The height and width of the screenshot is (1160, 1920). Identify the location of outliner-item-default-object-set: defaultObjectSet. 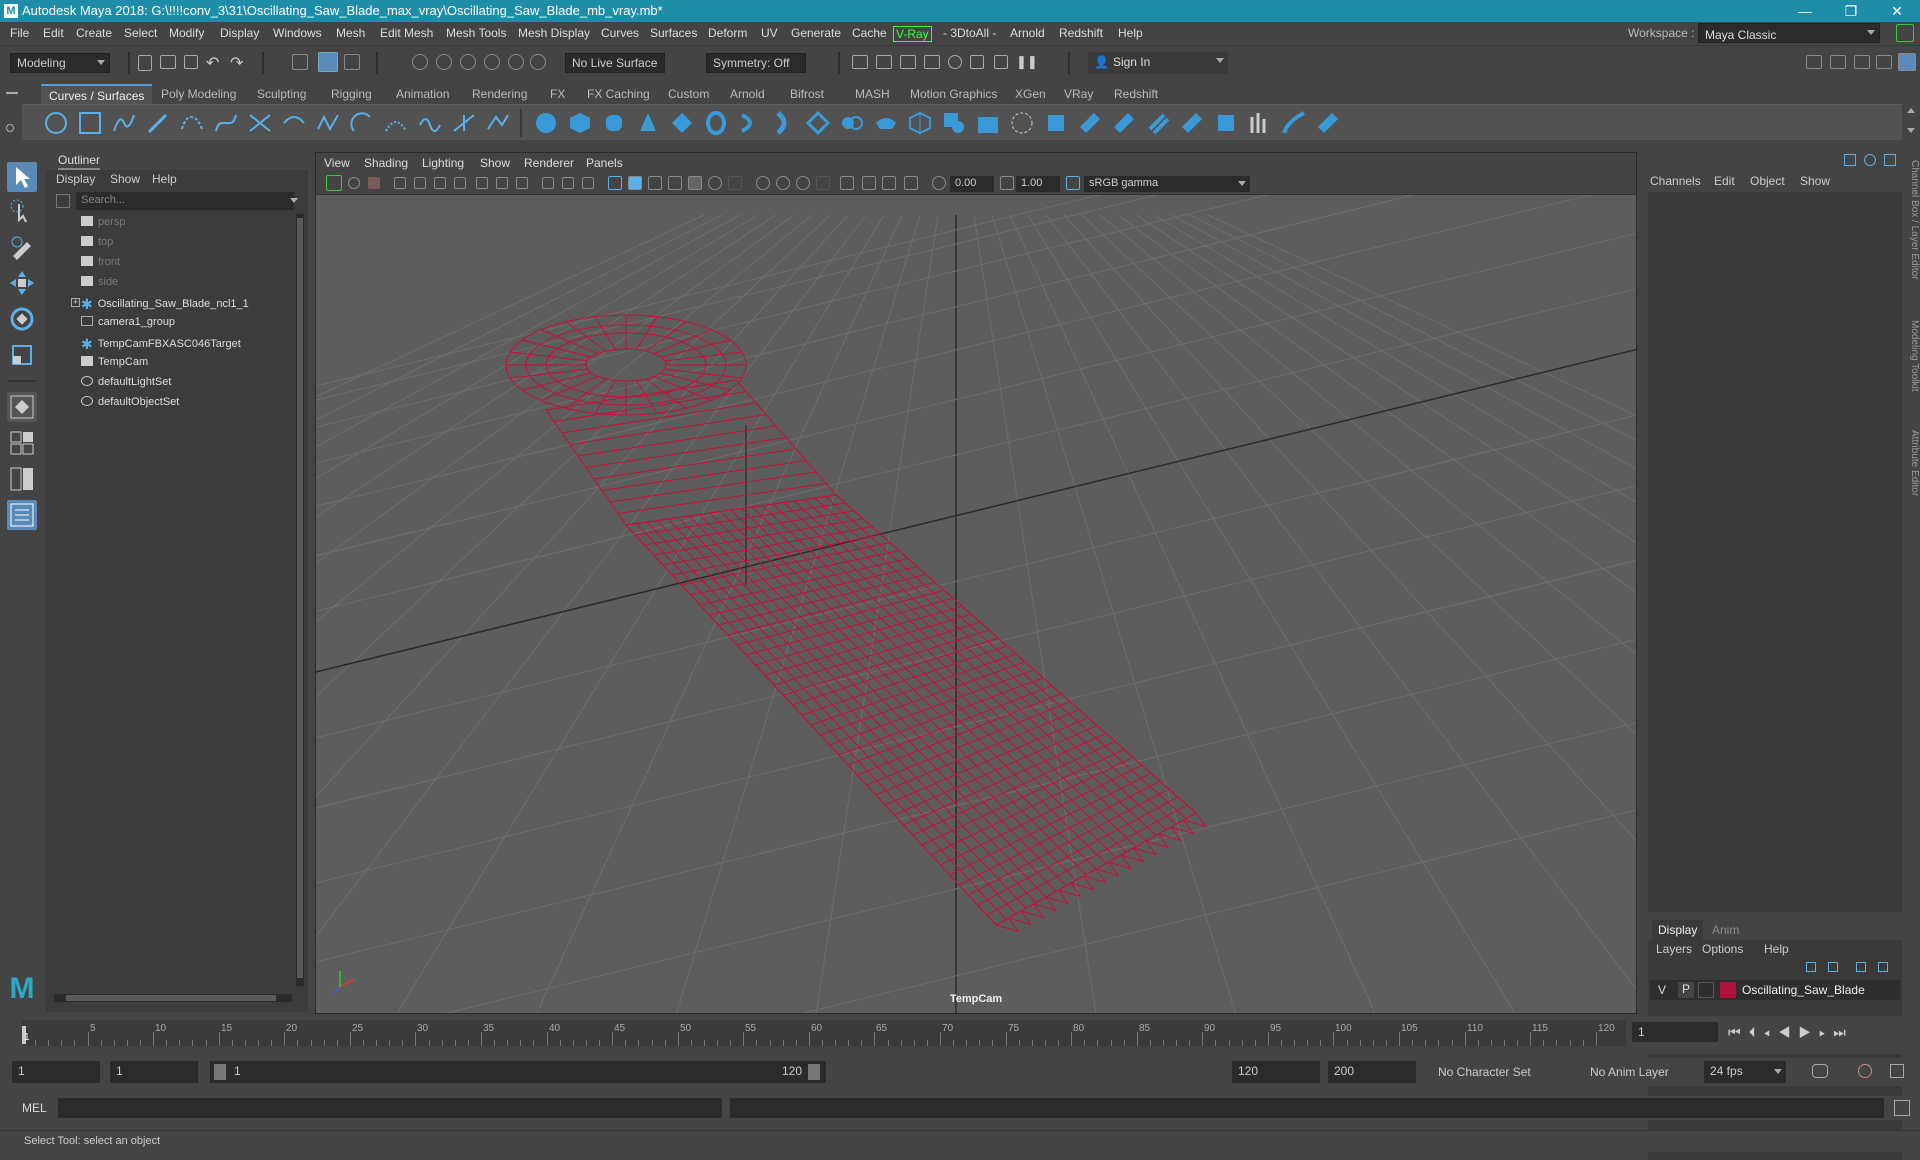
(130, 405).